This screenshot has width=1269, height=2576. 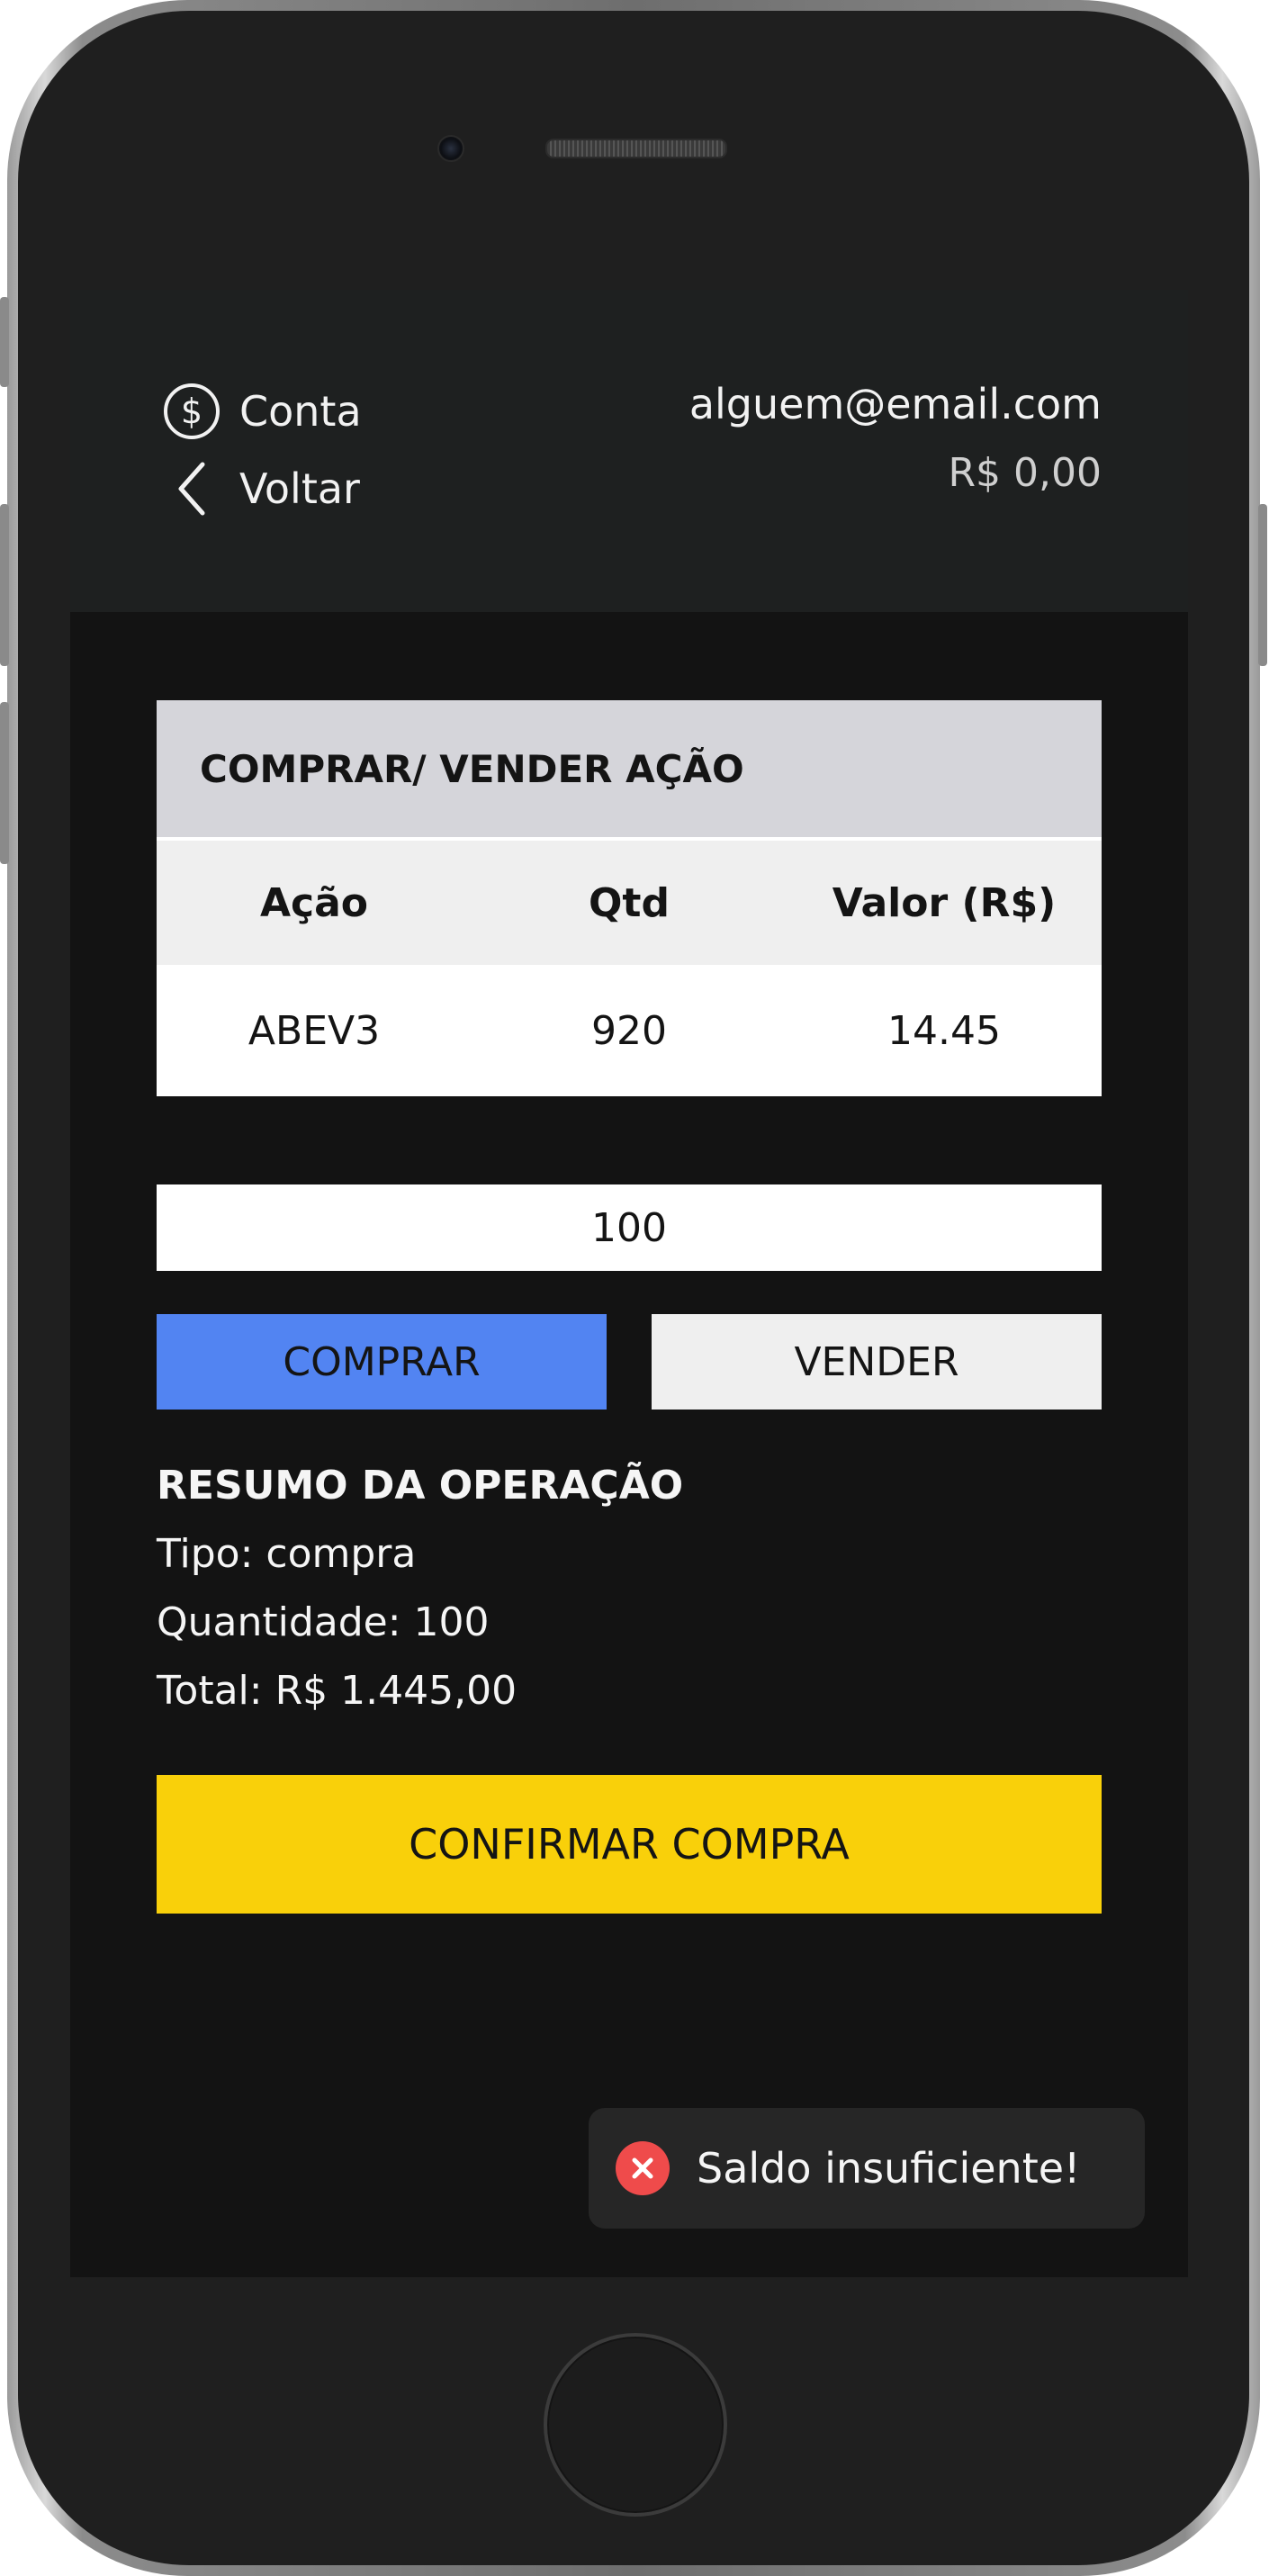 What do you see at coordinates (4, 342) in the screenshot?
I see `phone-mute-switch` at bounding box center [4, 342].